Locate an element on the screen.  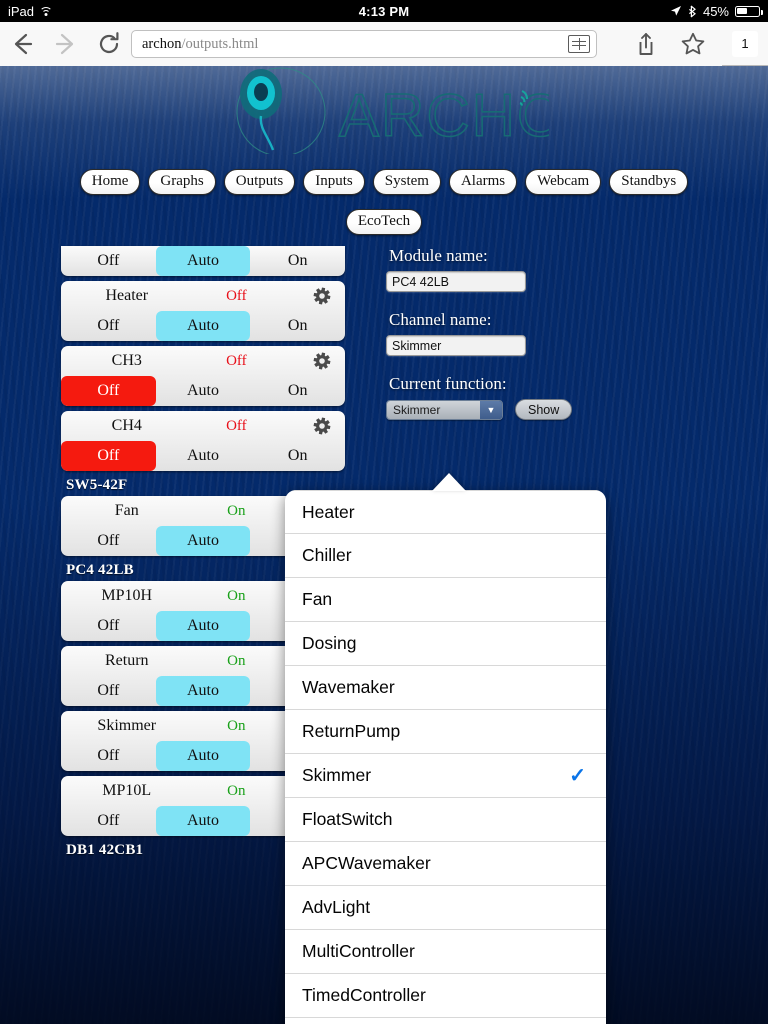
nav-item-webcam: Webcam is located at coordinates (563, 182).